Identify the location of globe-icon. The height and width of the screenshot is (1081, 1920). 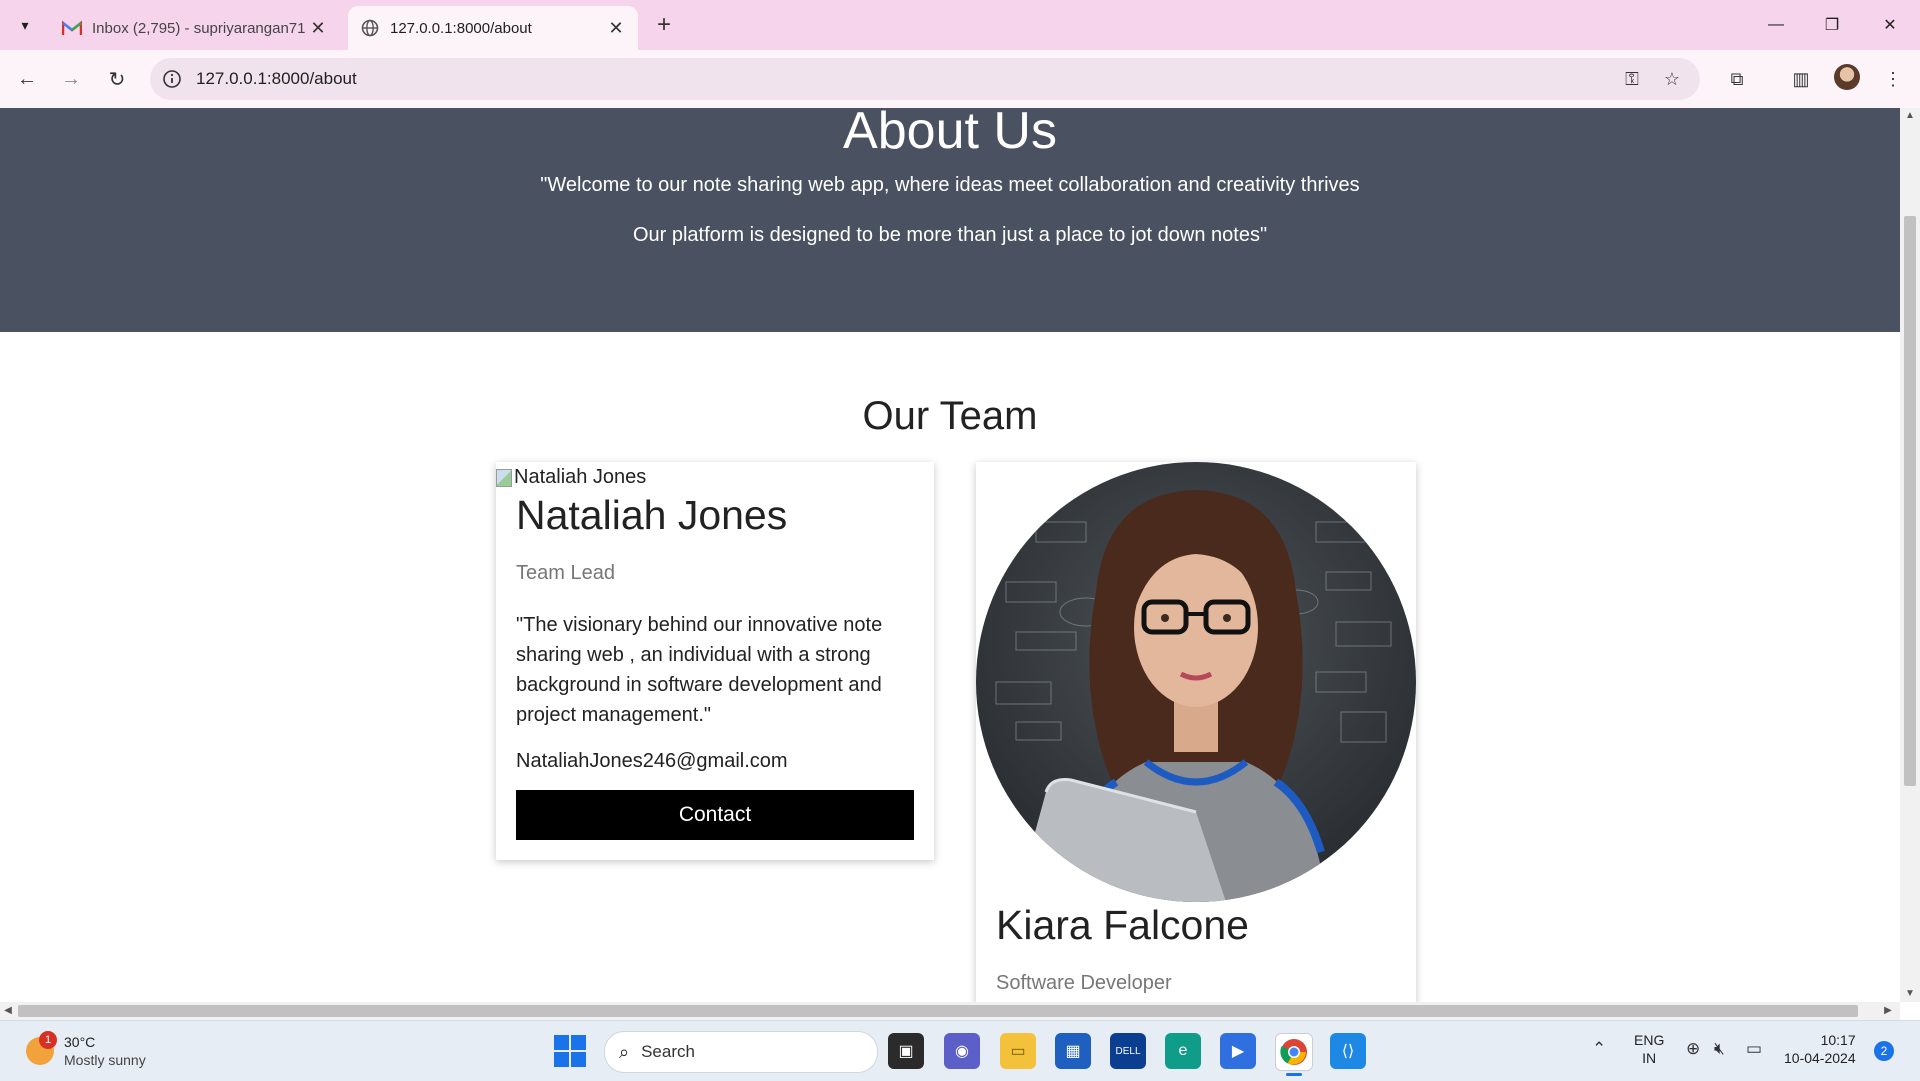
(370, 28).